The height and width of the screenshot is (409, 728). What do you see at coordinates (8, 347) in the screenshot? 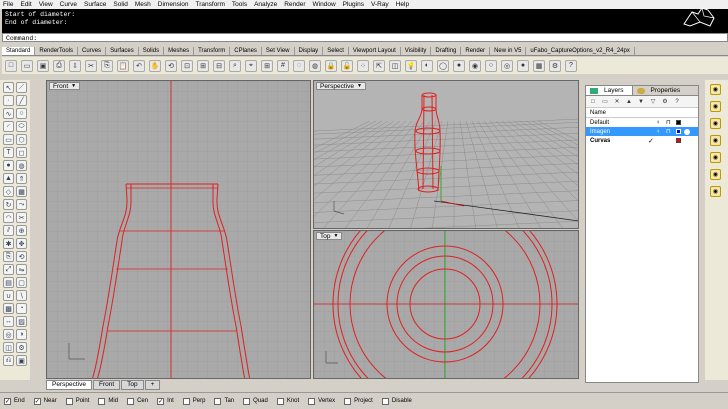
I see `layer-tool-icon: ◫` at bounding box center [8, 347].